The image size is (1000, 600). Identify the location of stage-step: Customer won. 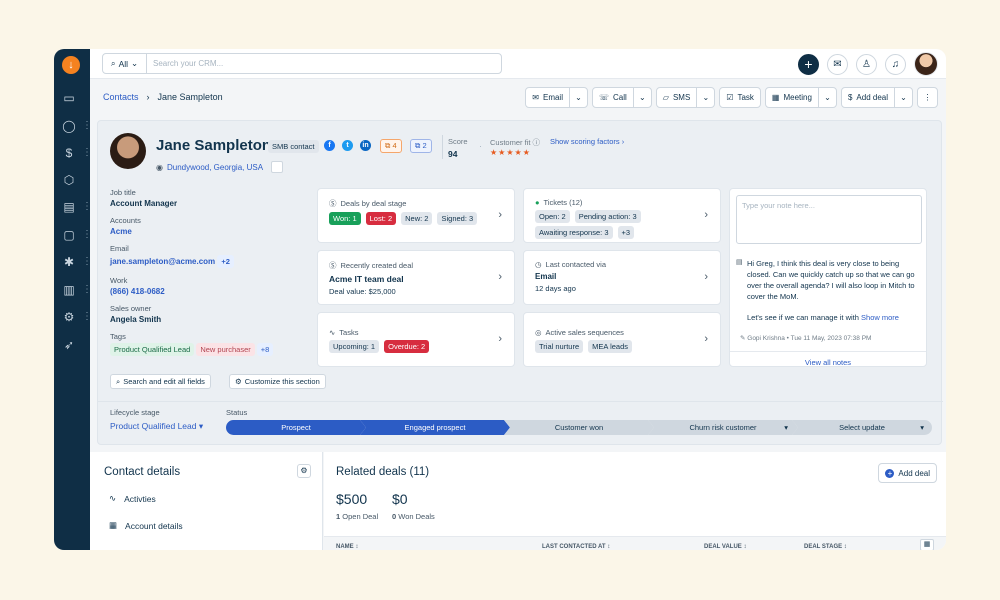
(579, 427).